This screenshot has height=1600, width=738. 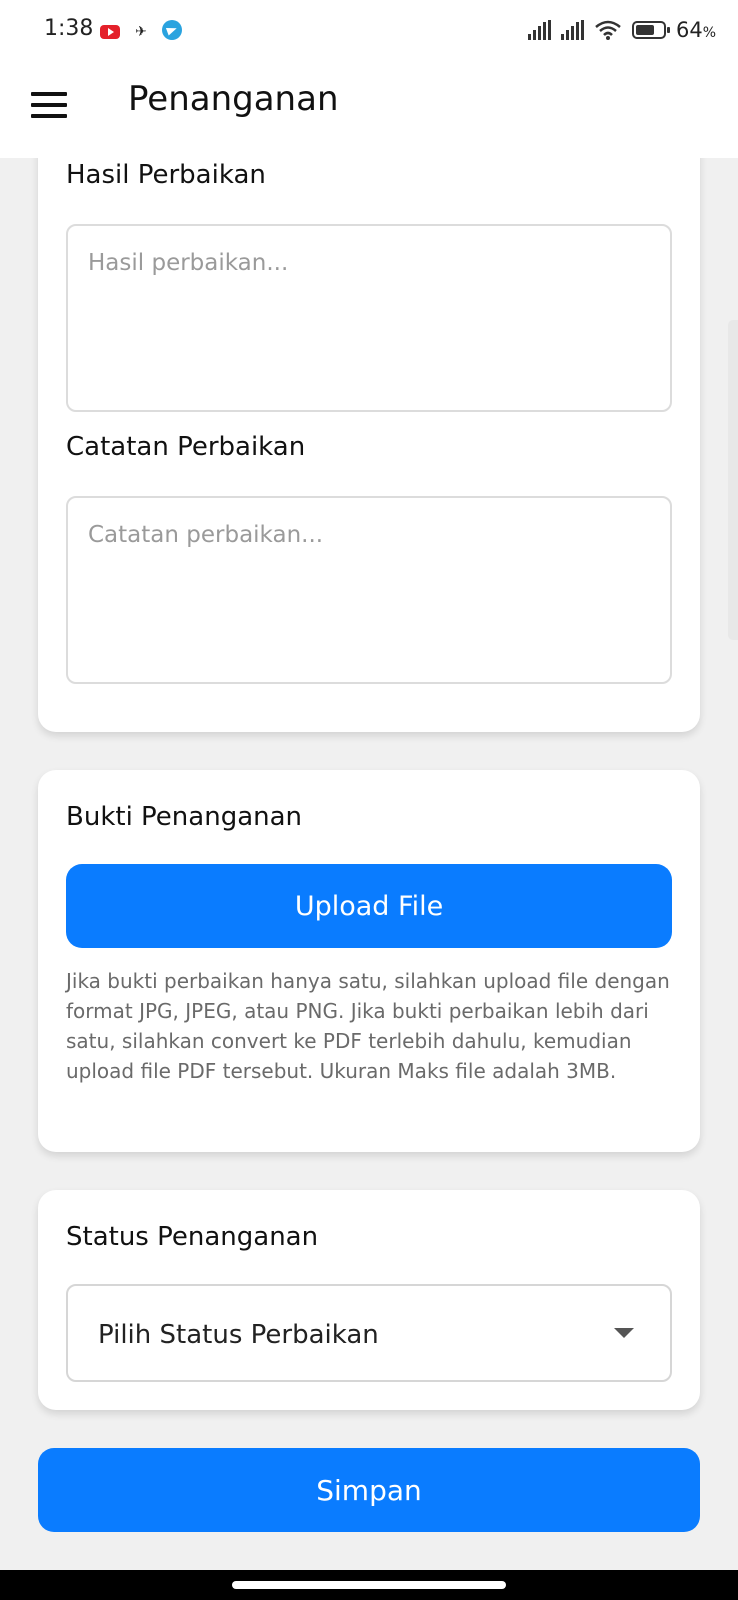 What do you see at coordinates (650, 30) in the screenshot?
I see `battery-icon` at bounding box center [650, 30].